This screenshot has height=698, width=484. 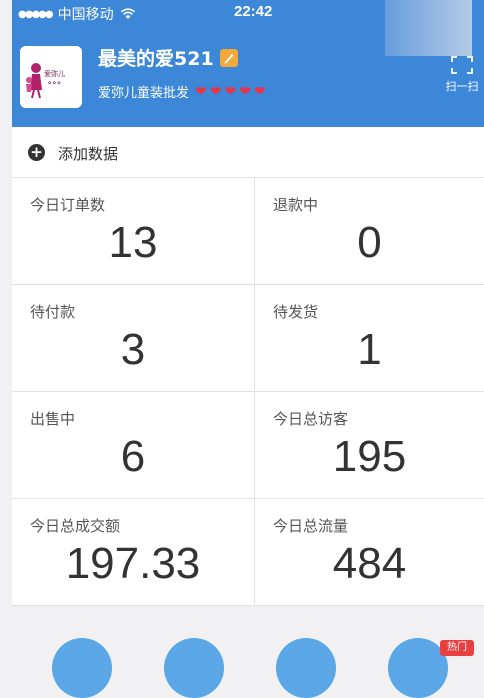 I want to click on stat-value: 6, so click(x=133, y=456).